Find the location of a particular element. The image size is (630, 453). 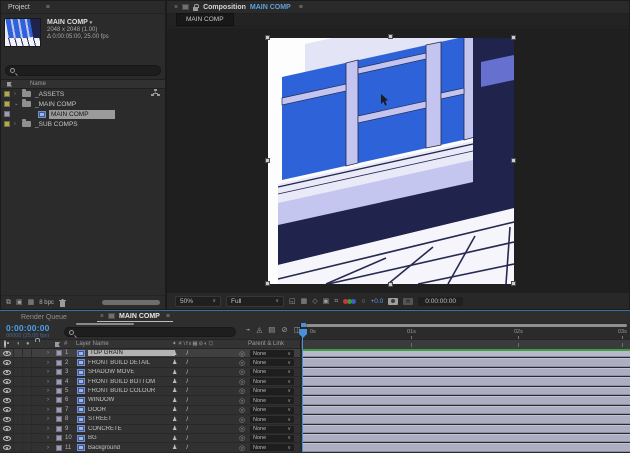

layer-name: STREET is located at coordinates (131, 419).